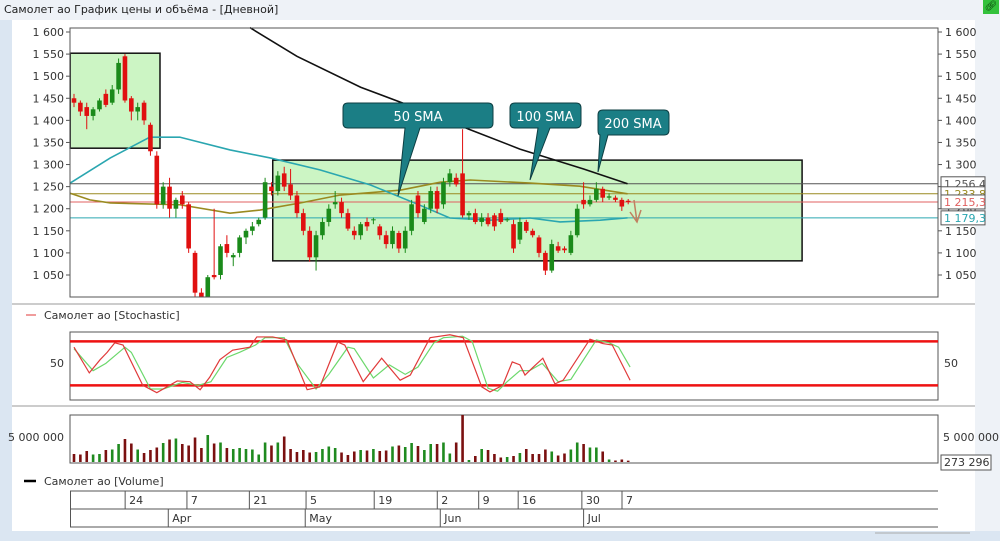  Describe the element at coordinates (49, 32) in the screenshot. I see `y-tick-label-left: 1 600` at that location.